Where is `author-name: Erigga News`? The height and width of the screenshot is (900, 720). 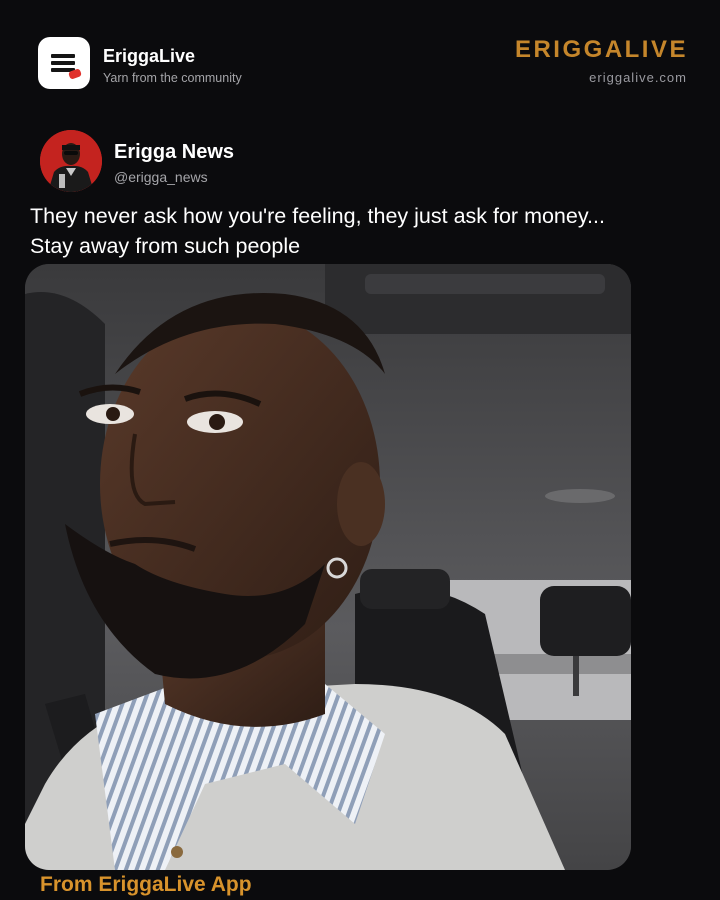
author-name: Erigga News is located at coordinates (174, 152).